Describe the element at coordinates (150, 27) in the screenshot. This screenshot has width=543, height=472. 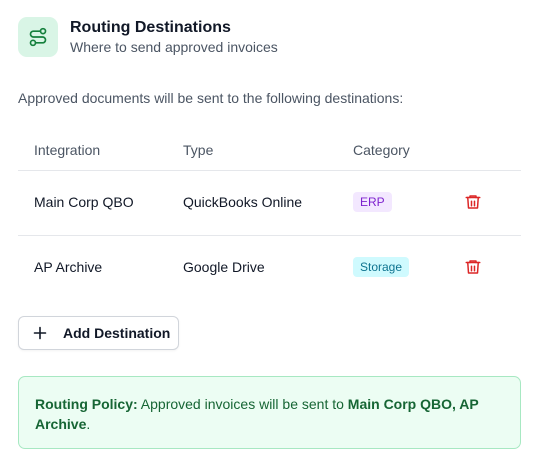
I see `page-title: Routing Destinations` at that location.